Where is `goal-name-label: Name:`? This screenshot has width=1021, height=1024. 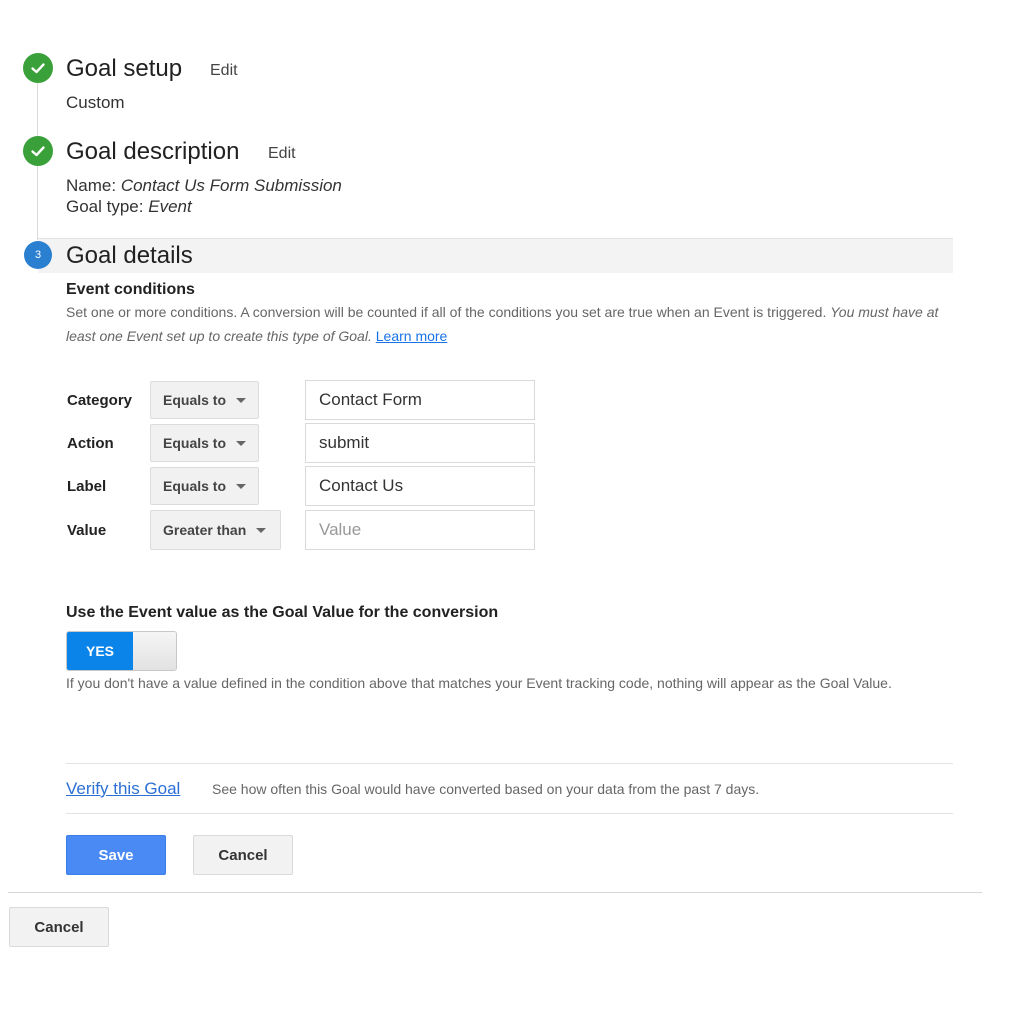 goal-name-label: Name: is located at coordinates (91, 185).